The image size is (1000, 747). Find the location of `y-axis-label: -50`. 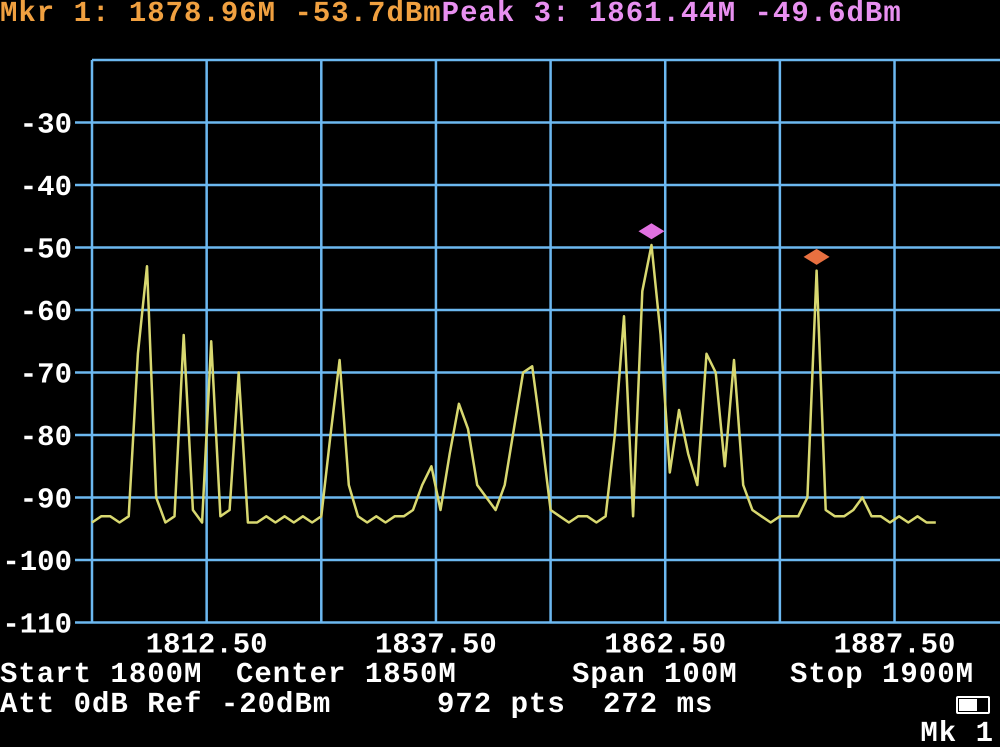

y-axis-label: -50 is located at coordinates (46, 250).